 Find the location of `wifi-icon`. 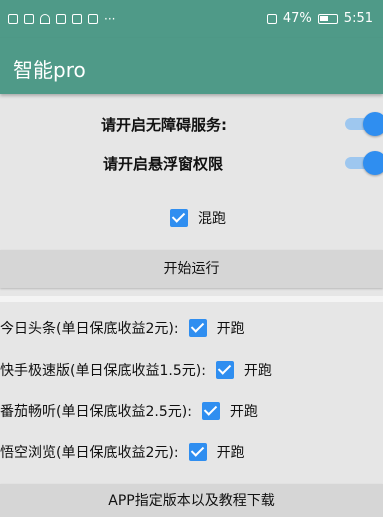

wifi-icon is located at coordinates (45, 19).